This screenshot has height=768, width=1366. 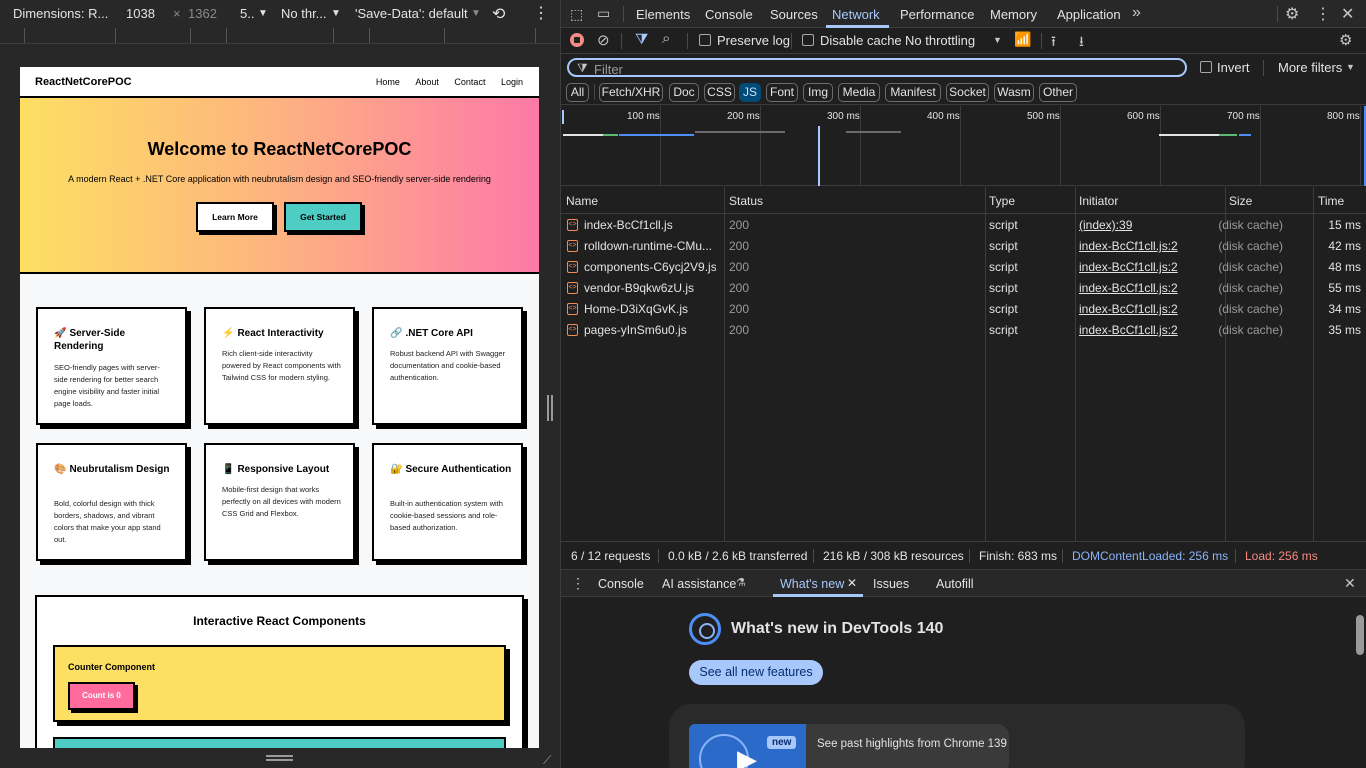 I want to click on height-input: 1362, so click(x=202, y=13).